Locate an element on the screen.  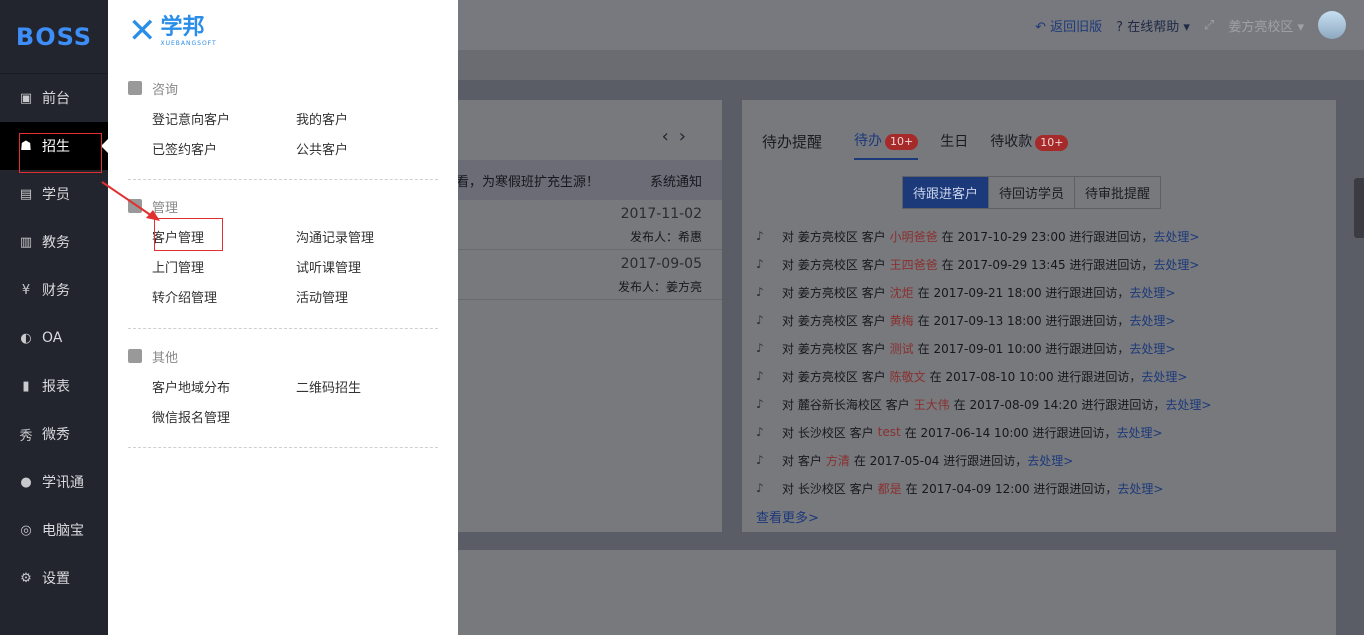
sidebar-item-label: 财务 is located at coordinates (56, 291).